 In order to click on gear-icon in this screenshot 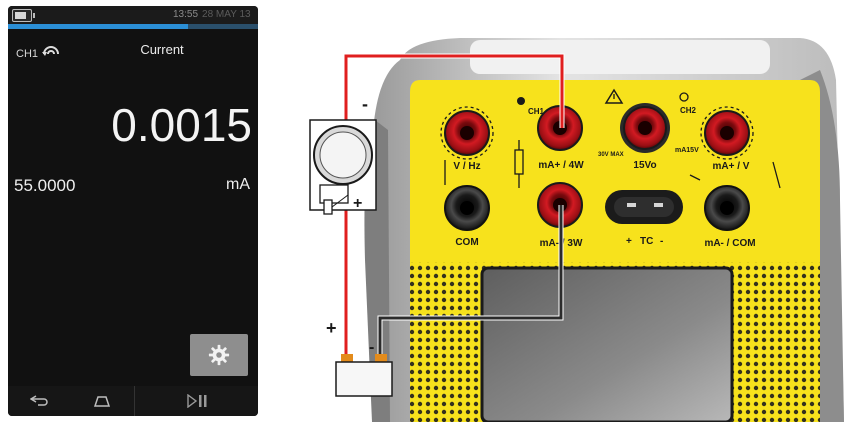, I will do `click(219, 355)`.